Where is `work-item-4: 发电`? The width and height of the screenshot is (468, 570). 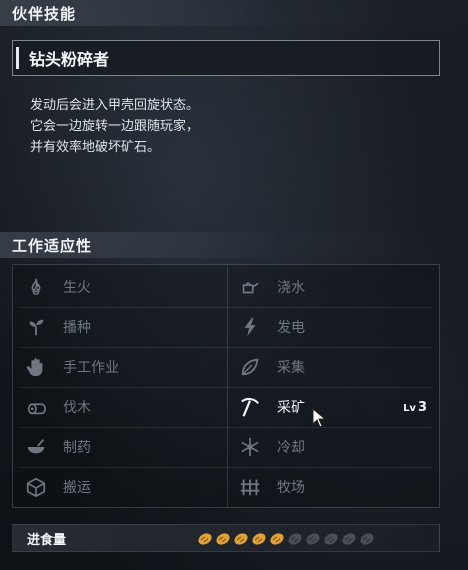 work-item-4: 发电 is located at coordinates (334, 327).